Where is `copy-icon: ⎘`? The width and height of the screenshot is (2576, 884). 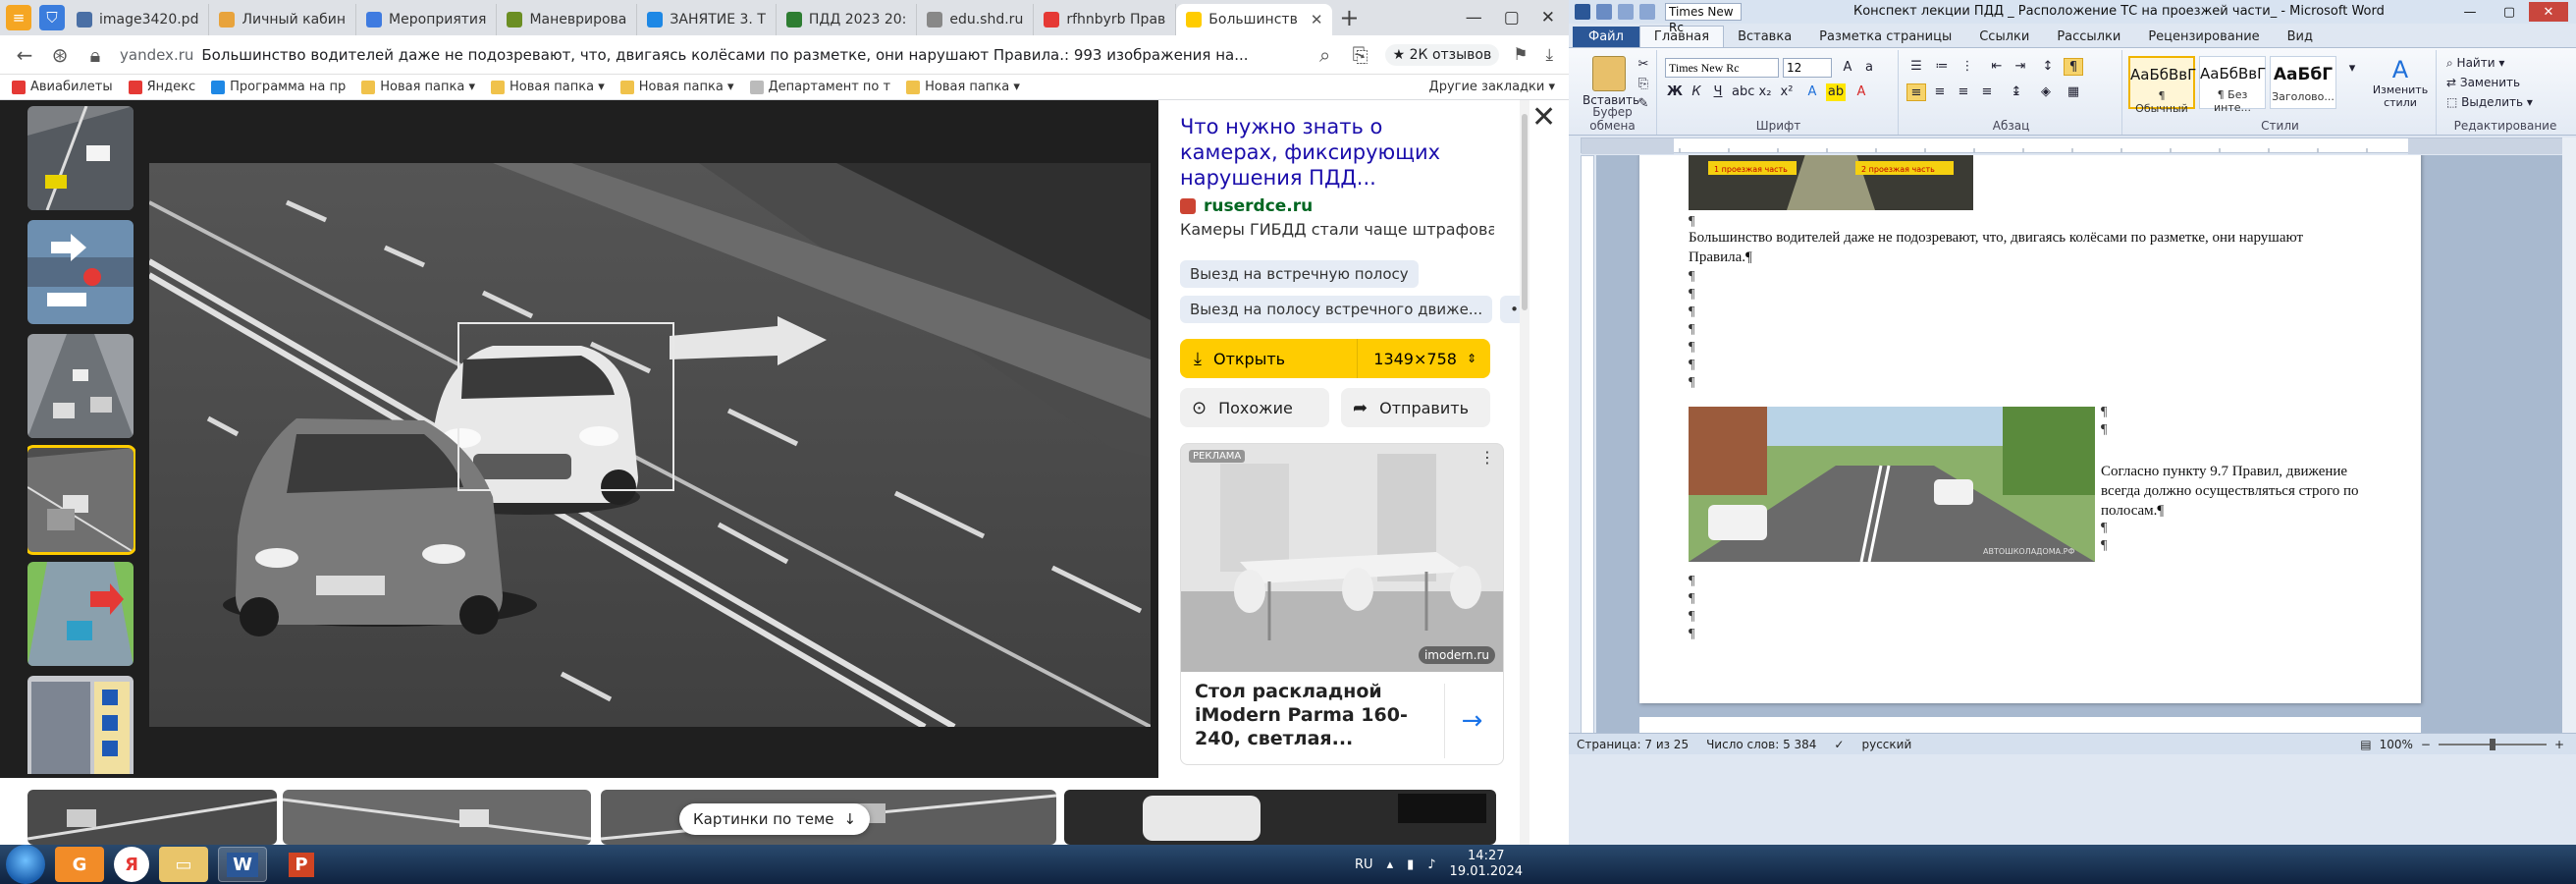
copy-icon: ⎘ is located at coordinates (1643, 84).